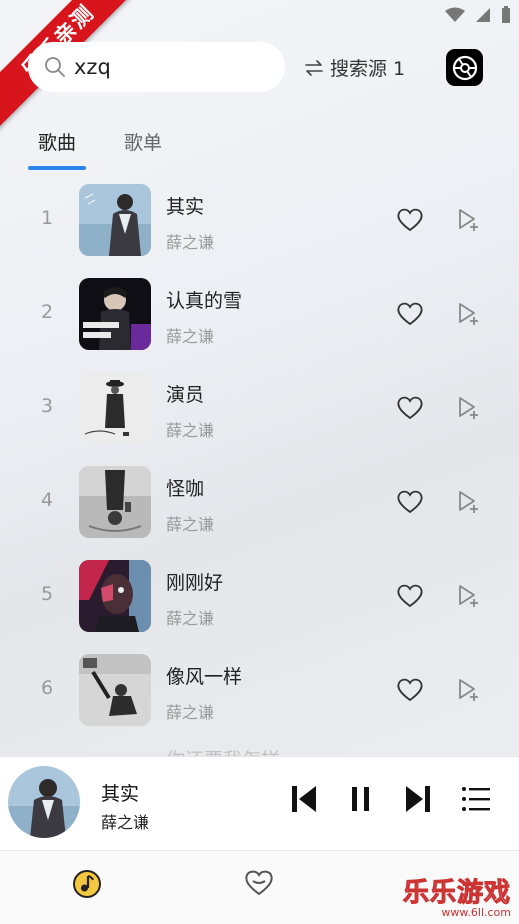  Describe the element at coordinates (259, 689) in the screenshot. I see `song-row: 6 像风一样 薛之谦` at that location.